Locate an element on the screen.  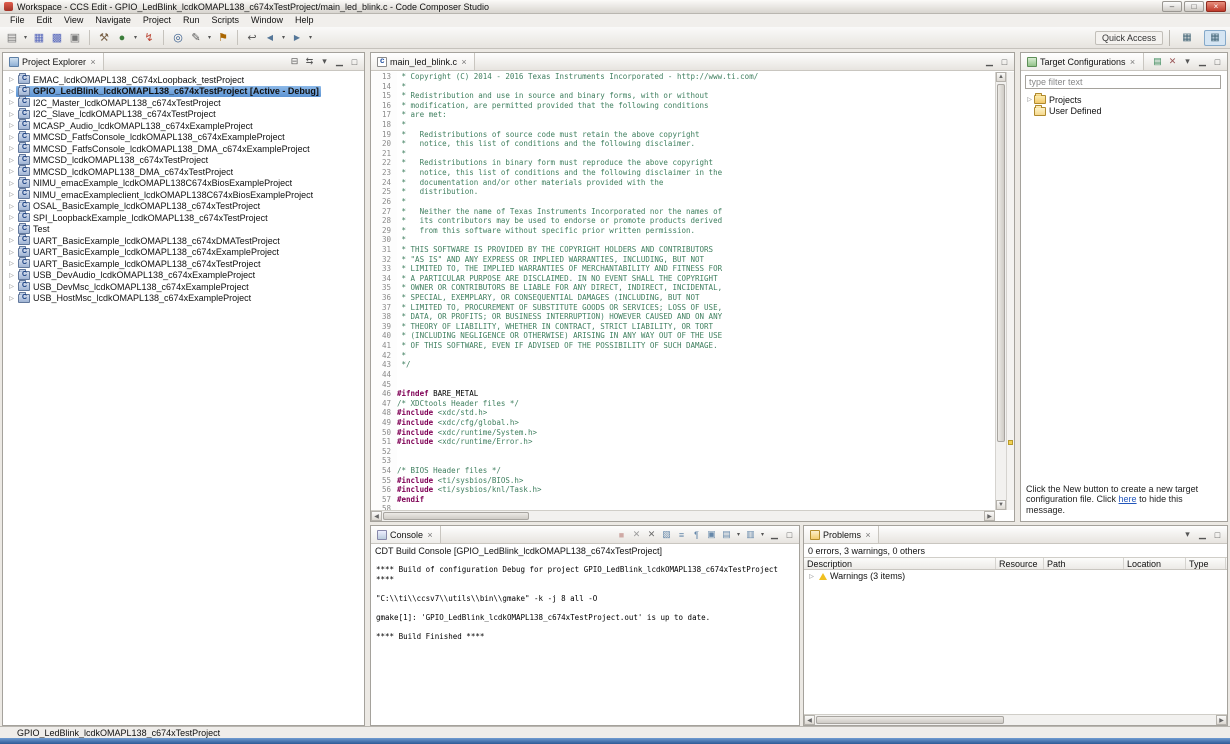
hide-message-link: here is located at coordinates (1128, 499).